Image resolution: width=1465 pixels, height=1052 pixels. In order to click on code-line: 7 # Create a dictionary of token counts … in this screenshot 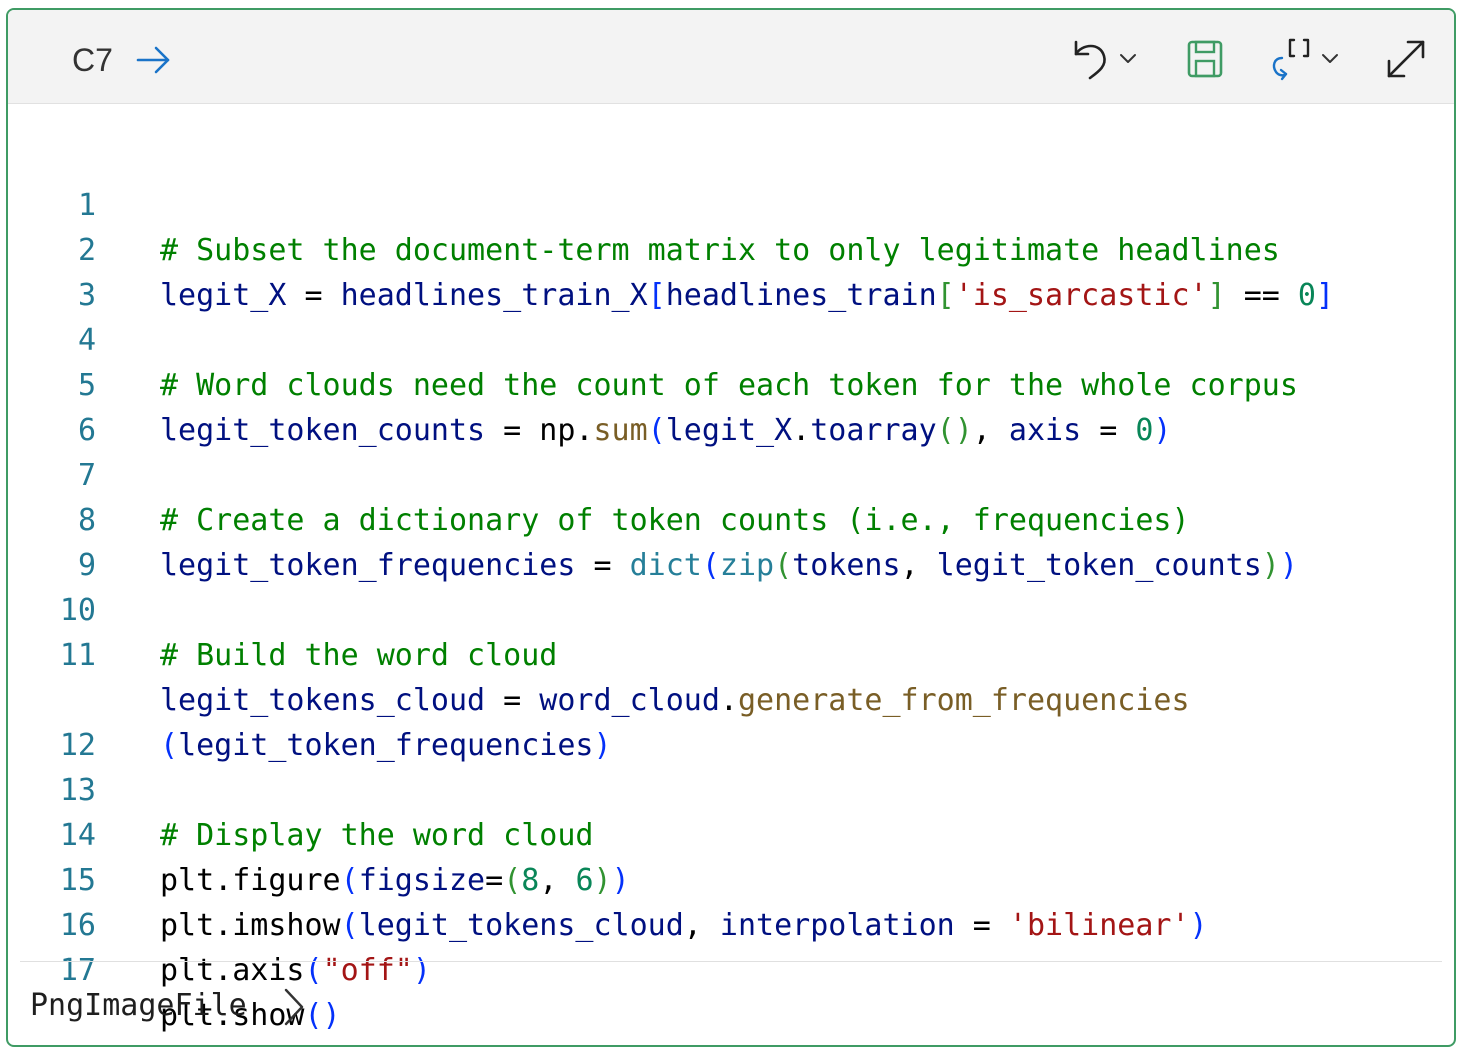, I will do `click(731, 473)`.